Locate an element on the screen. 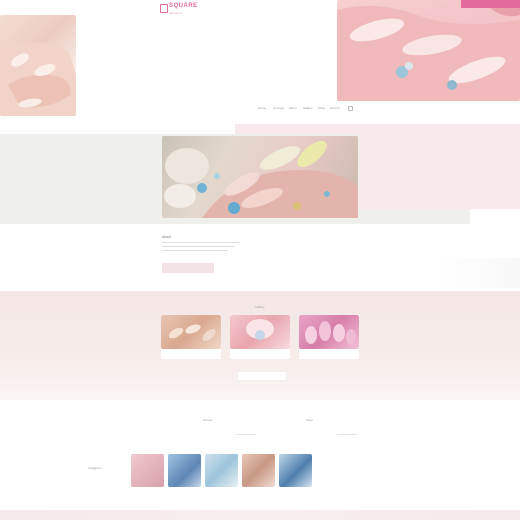  footer-strip is located at coordinates (260, 515).